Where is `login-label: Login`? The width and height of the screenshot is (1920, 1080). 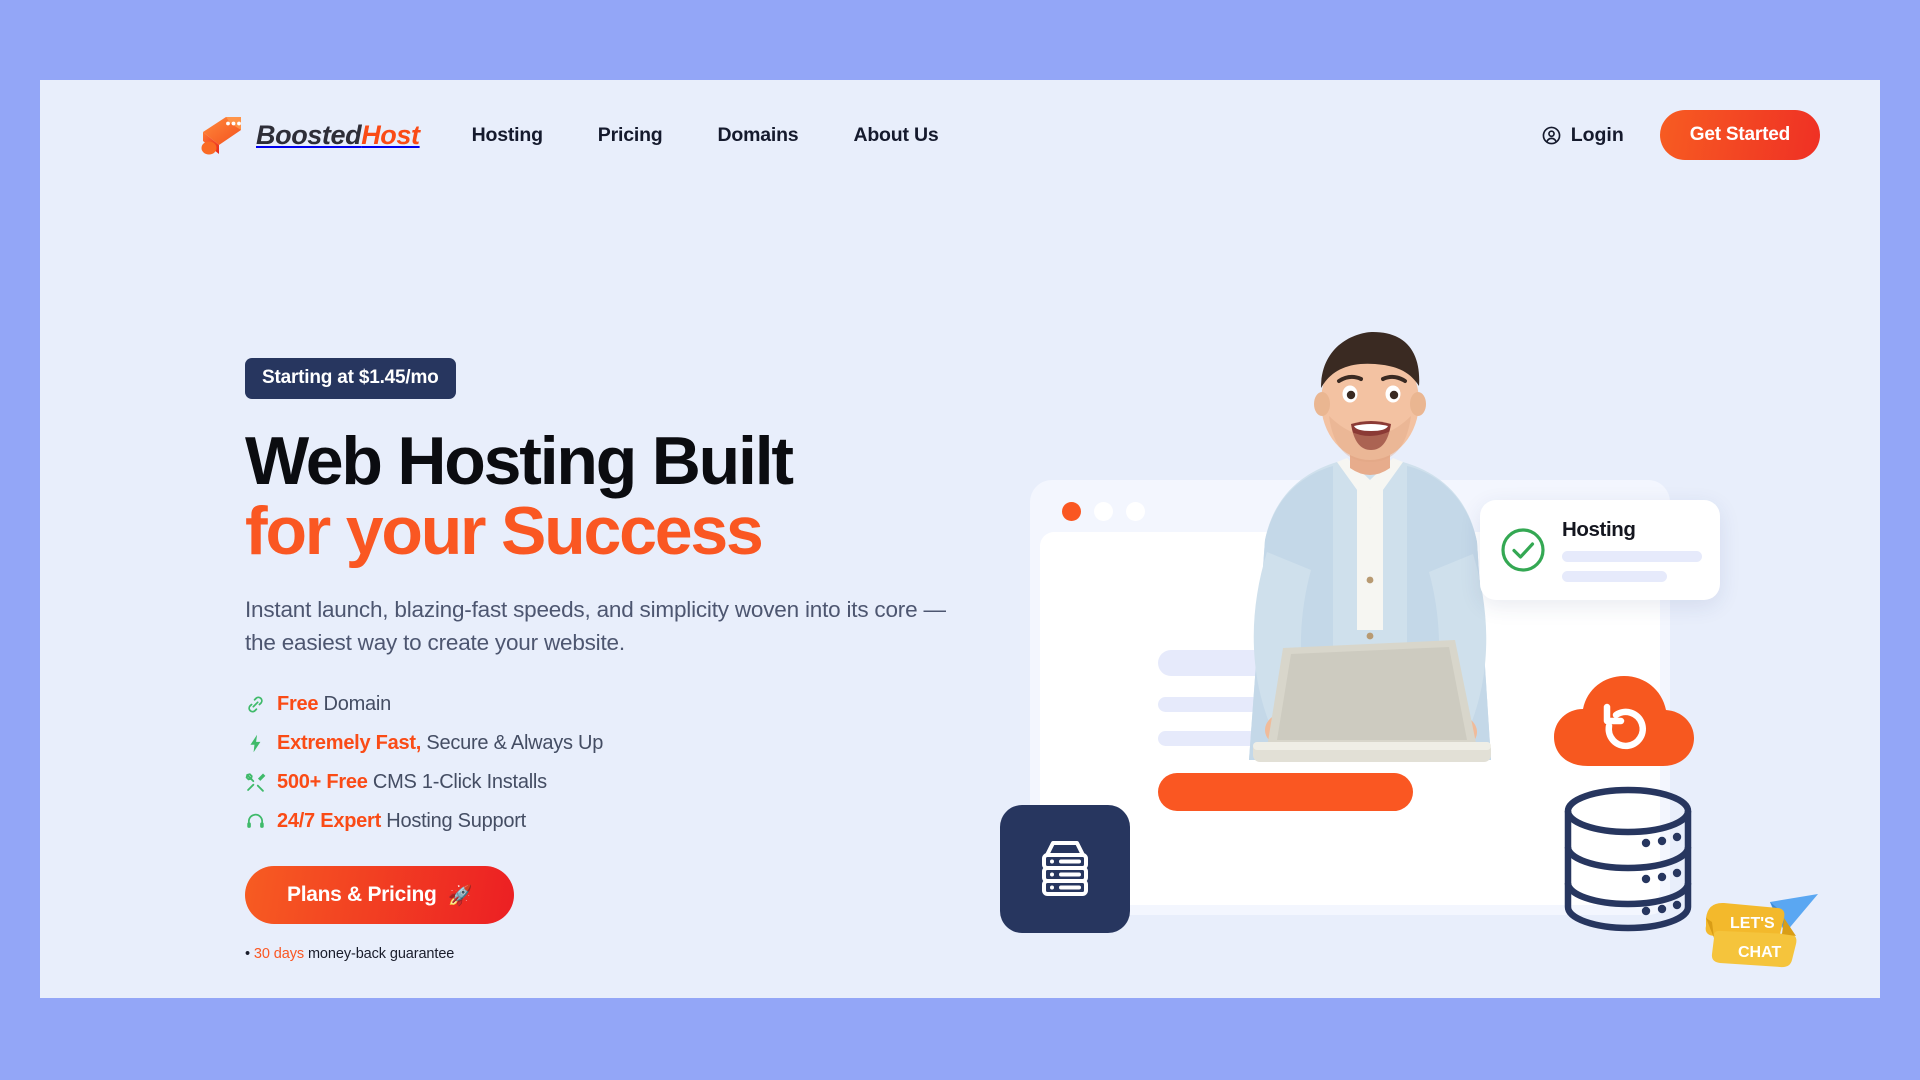 login-label: Login is located at coordinates (1597, 134).